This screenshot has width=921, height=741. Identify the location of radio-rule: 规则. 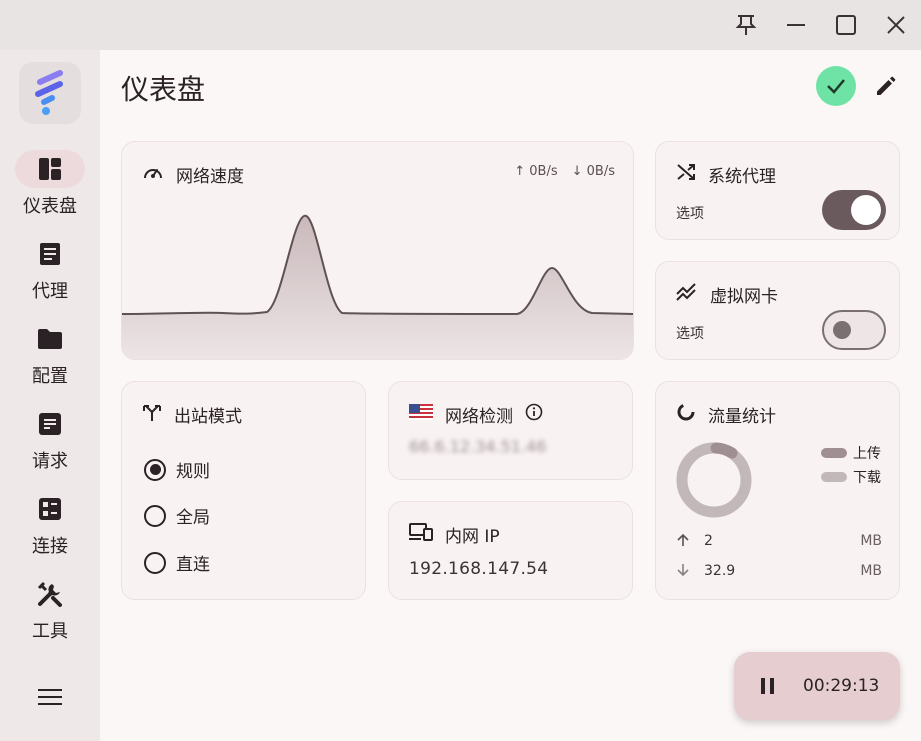
(177, 469).